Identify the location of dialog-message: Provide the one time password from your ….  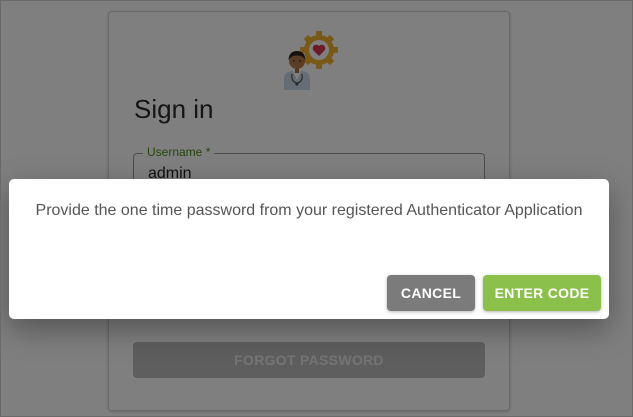
(309, 210).